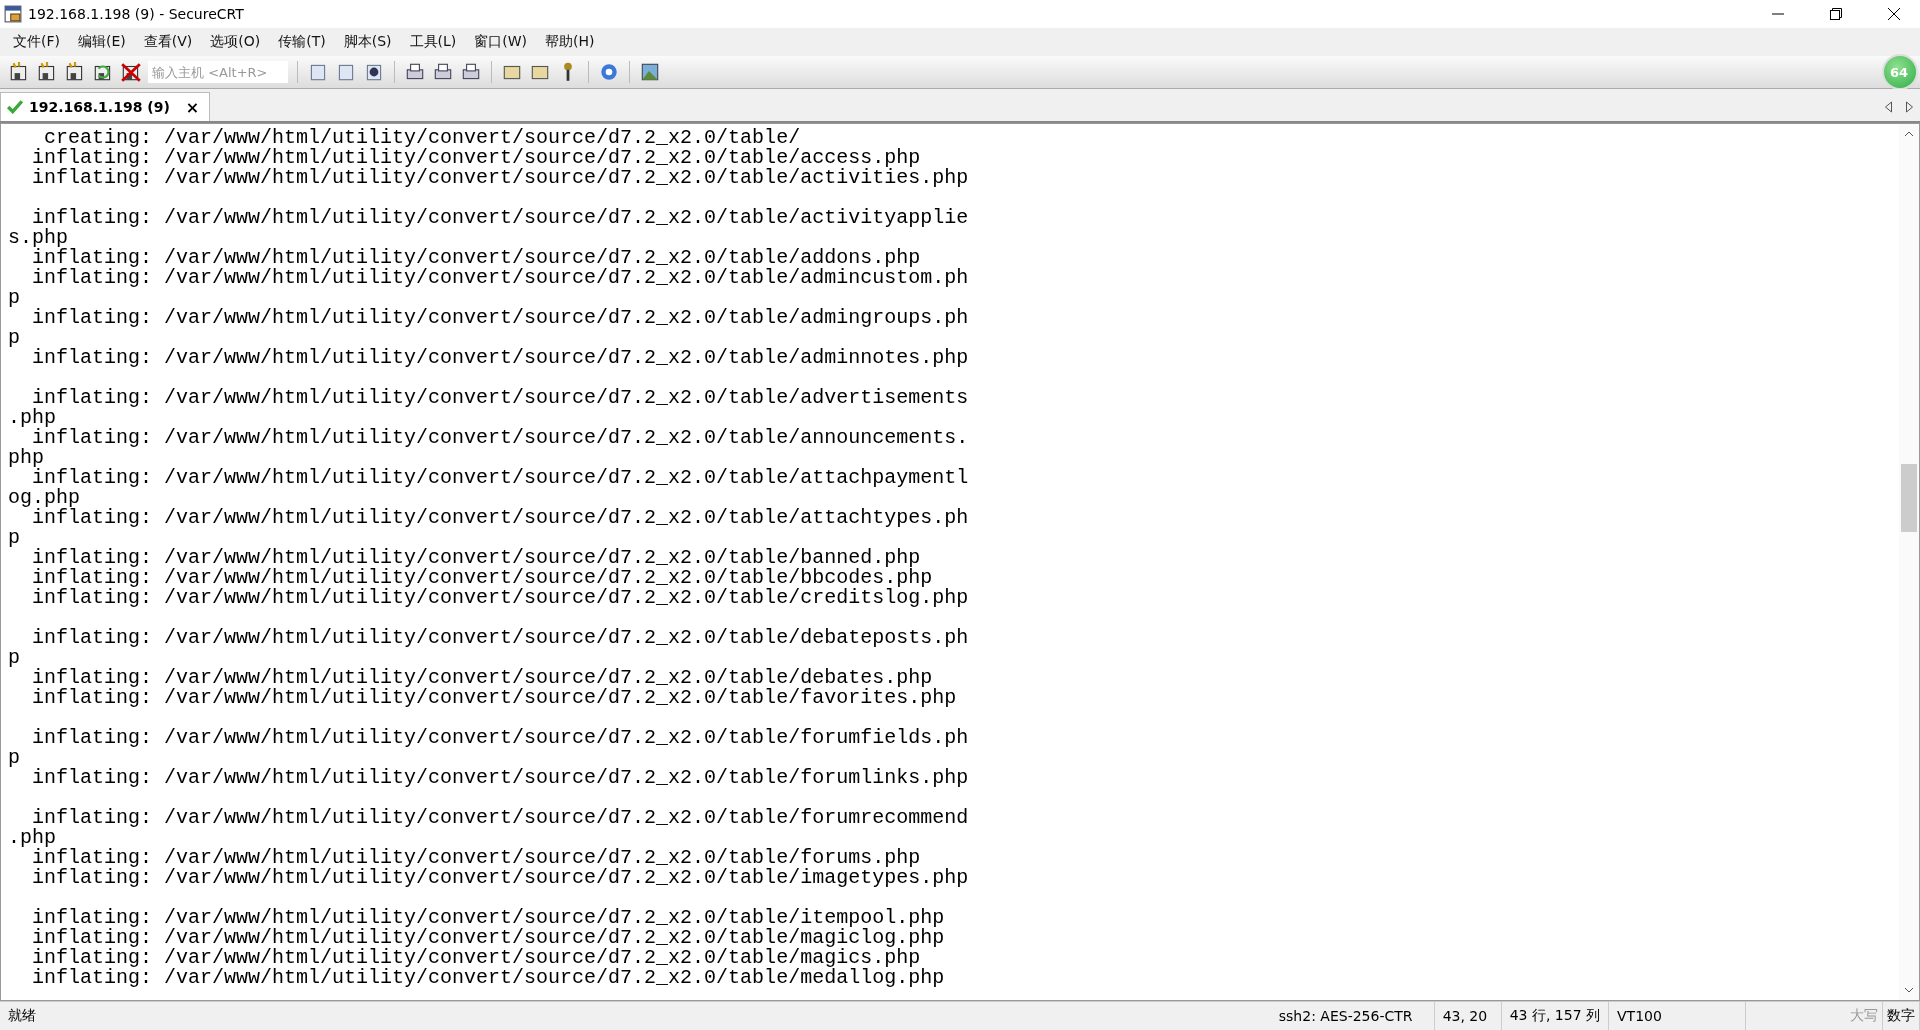 The width and height of the screenshot is (1920, 1030). I want to click on terminal-line: inflating: /var/www/html/utility/convert/source/d7.2_x2.0/table/magiclog.php, so click(488, 938).